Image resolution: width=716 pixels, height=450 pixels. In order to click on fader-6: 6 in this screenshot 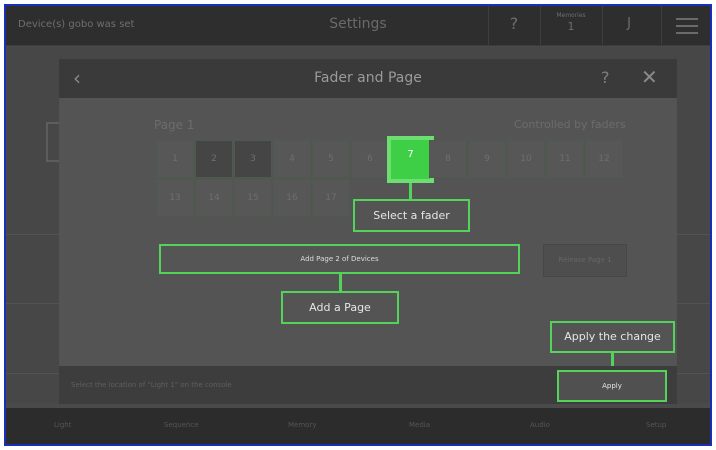, I will do `click(370, 159)`.